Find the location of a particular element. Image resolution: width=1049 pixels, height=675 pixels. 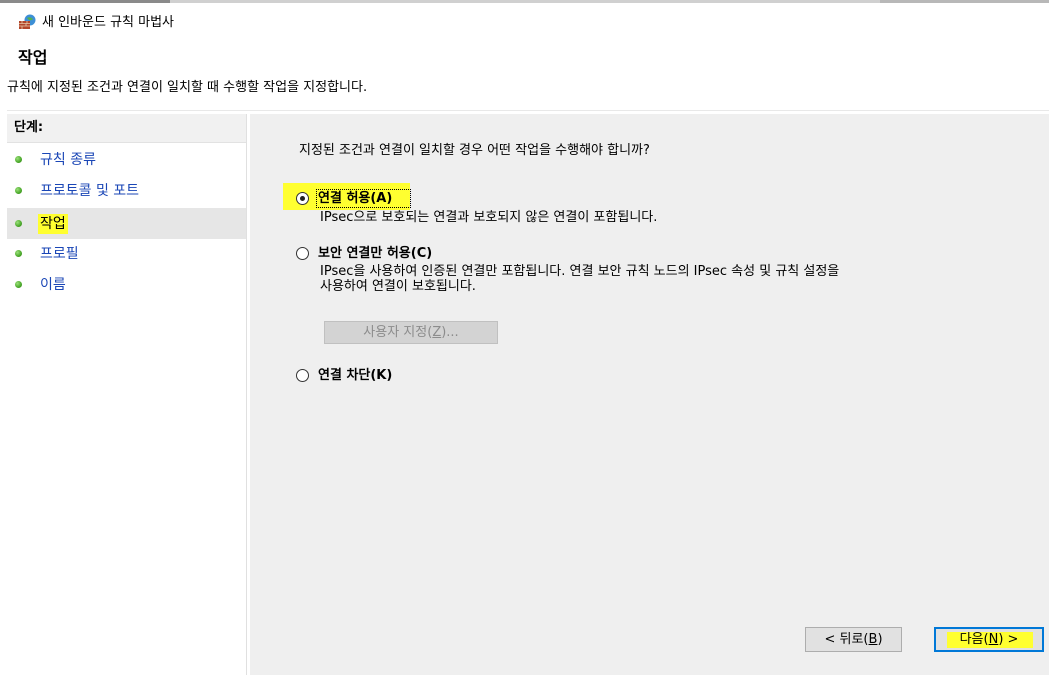

step-label: 프로필 is located at coordinates (59, 254).